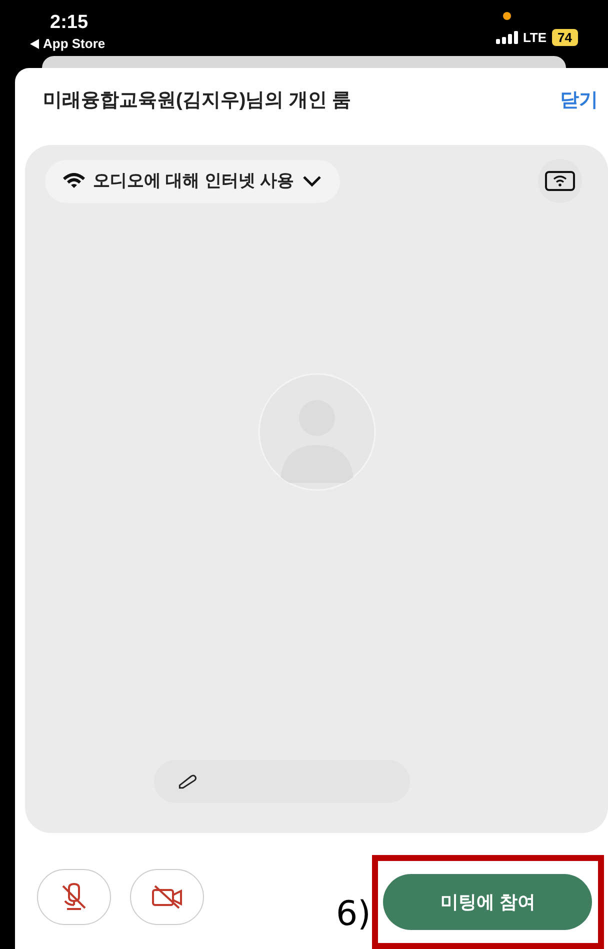 This screenshot has height=949, width=608. What do you see at coordinates (579, 101) in the screenshot?
I see `close-button: 닫기` at bounding box center [579, 101].